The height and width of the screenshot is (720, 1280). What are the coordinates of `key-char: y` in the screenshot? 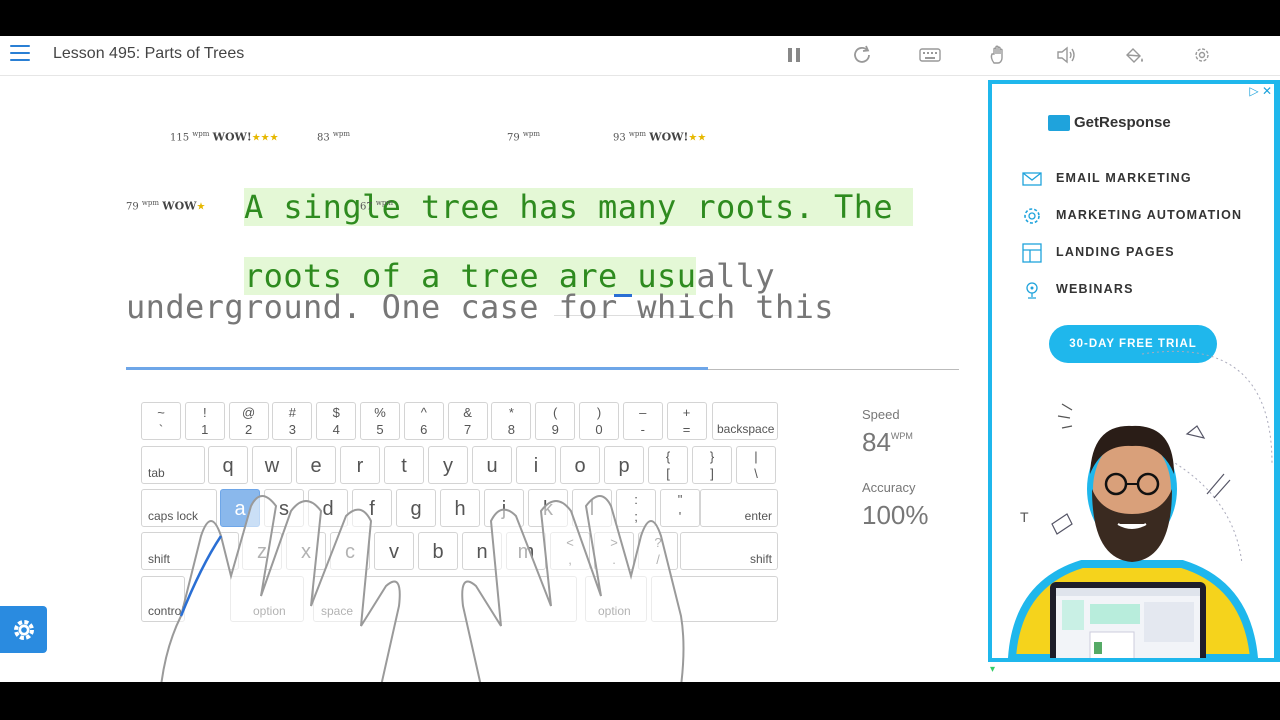 It's located at (448, 466).